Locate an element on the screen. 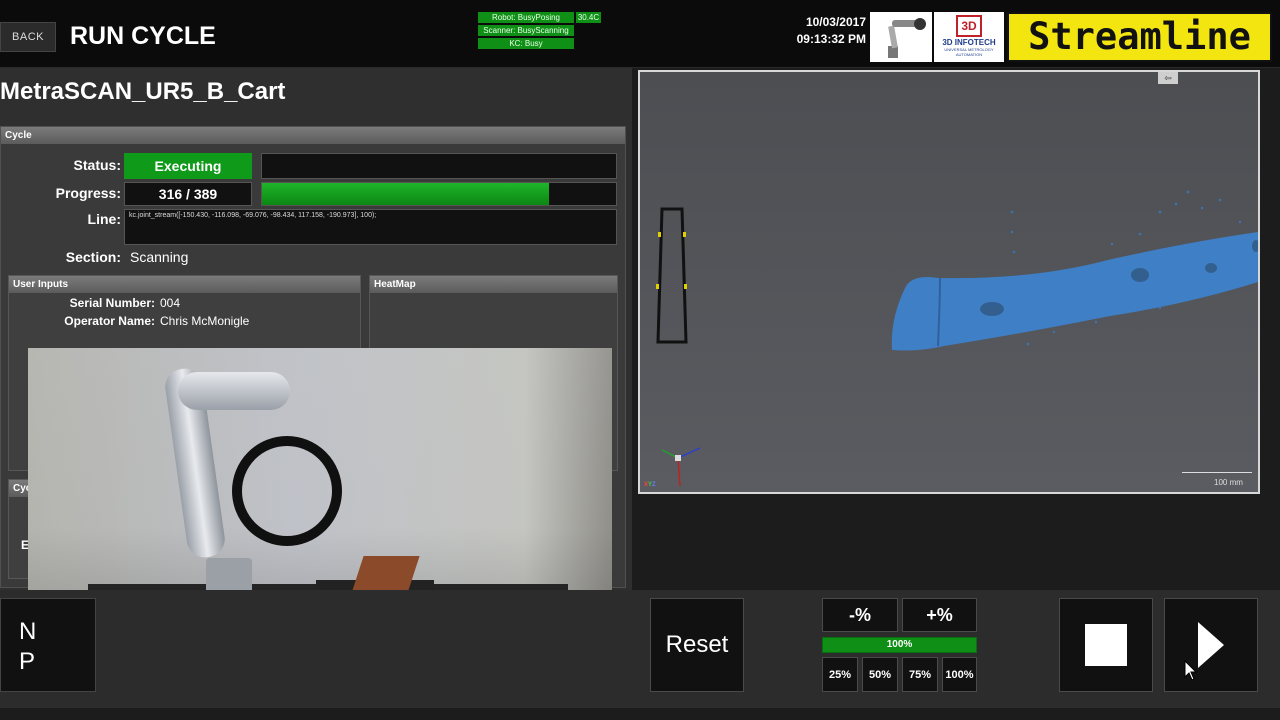  left-action-label-line-1: N is located at coordinates (28, 631).